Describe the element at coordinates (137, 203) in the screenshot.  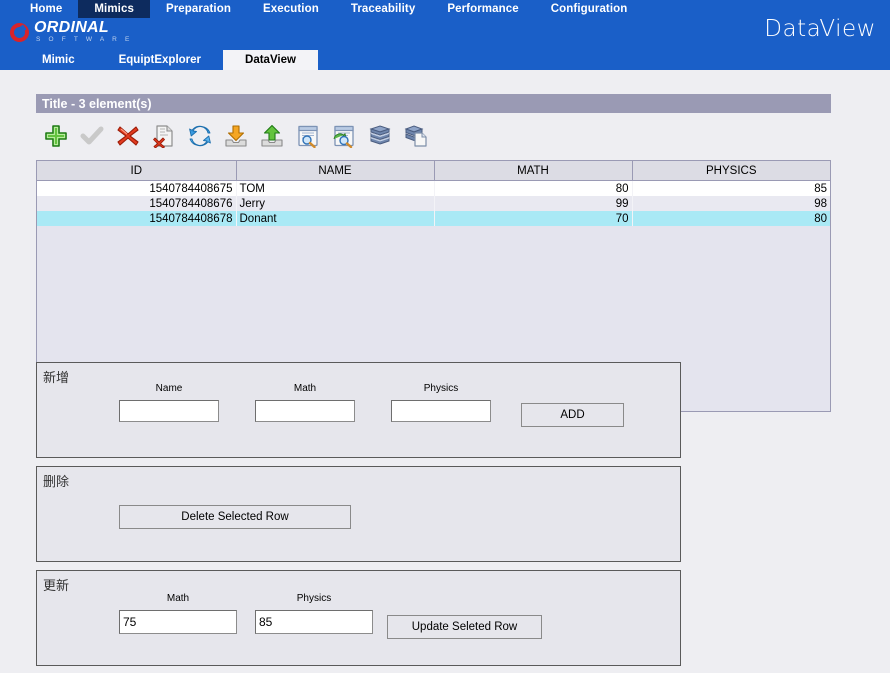
I see `cell-id: 1540784408676` at that location.